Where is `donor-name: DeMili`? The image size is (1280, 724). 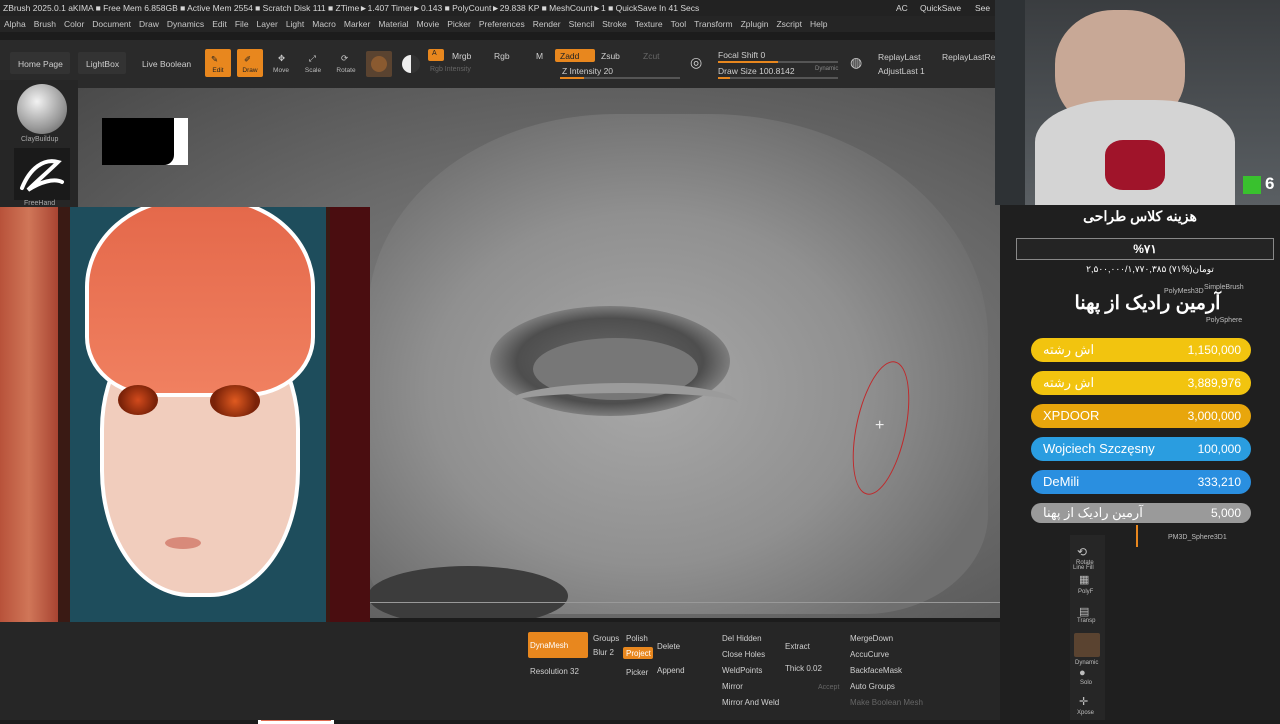
donor-name: DeMili is located at coordinates (1061, 481).